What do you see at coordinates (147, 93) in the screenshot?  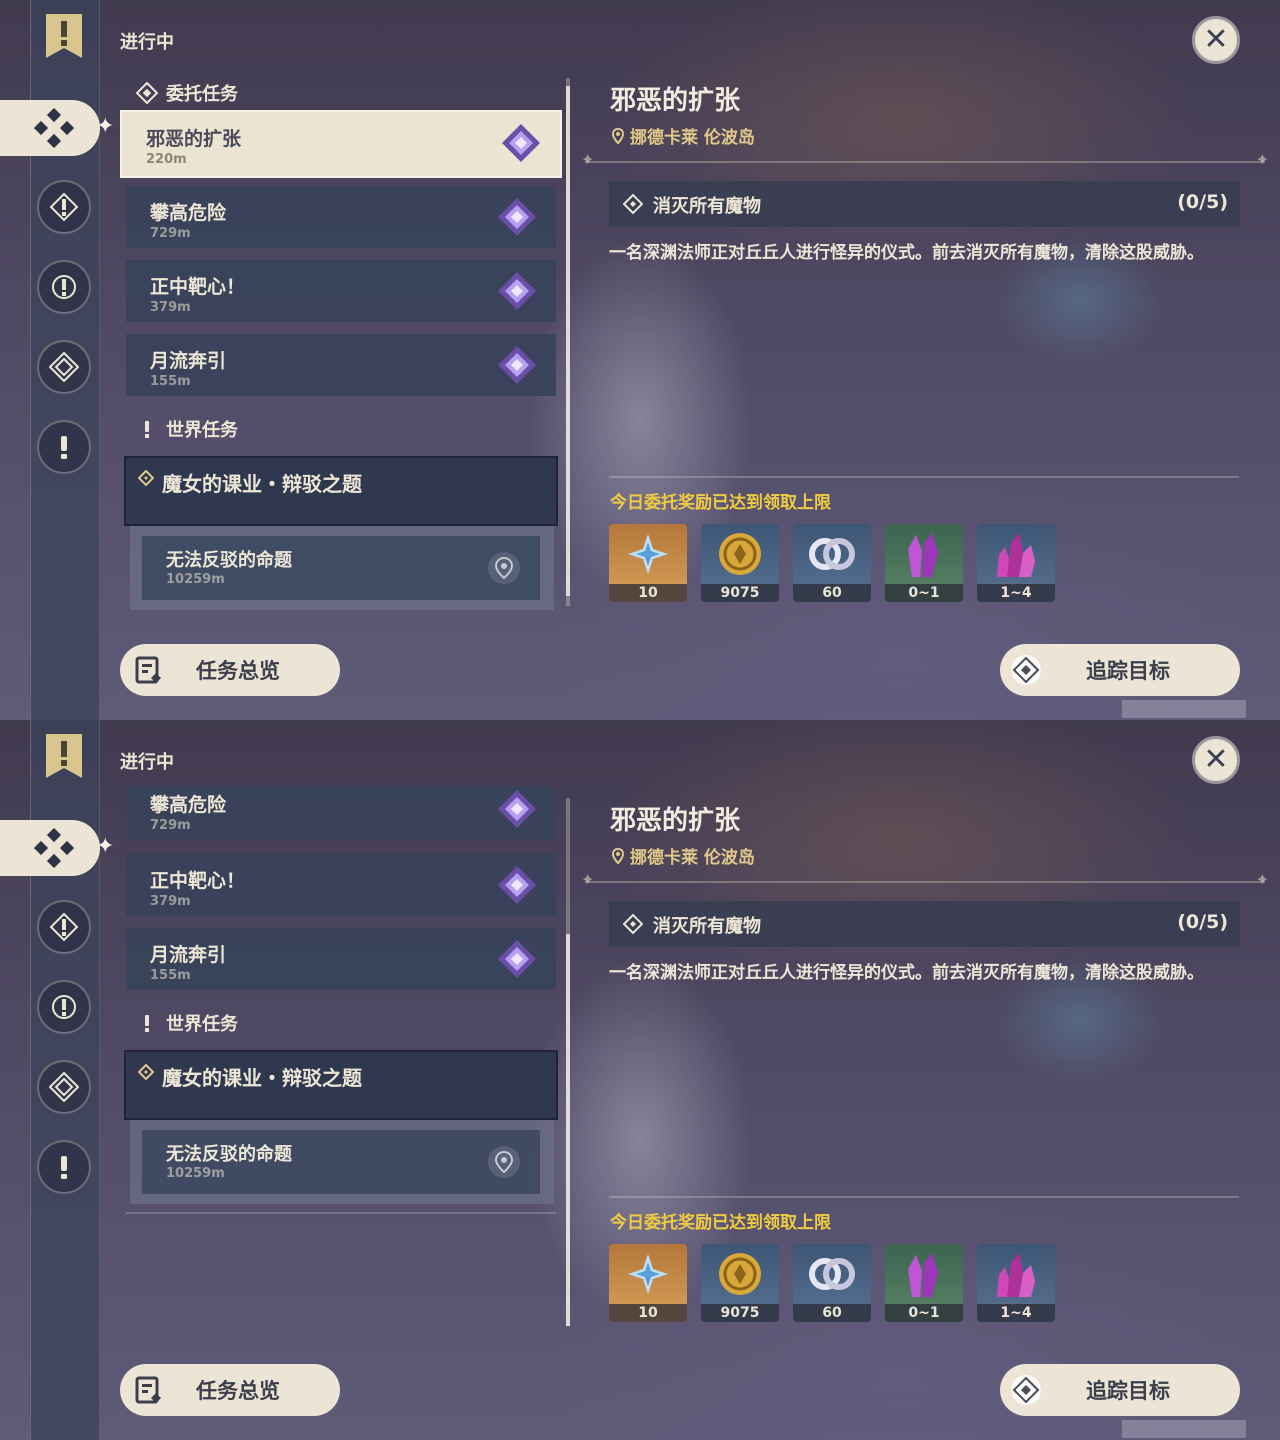 I see `commission-section-icon` at bounding box center [147, 93].